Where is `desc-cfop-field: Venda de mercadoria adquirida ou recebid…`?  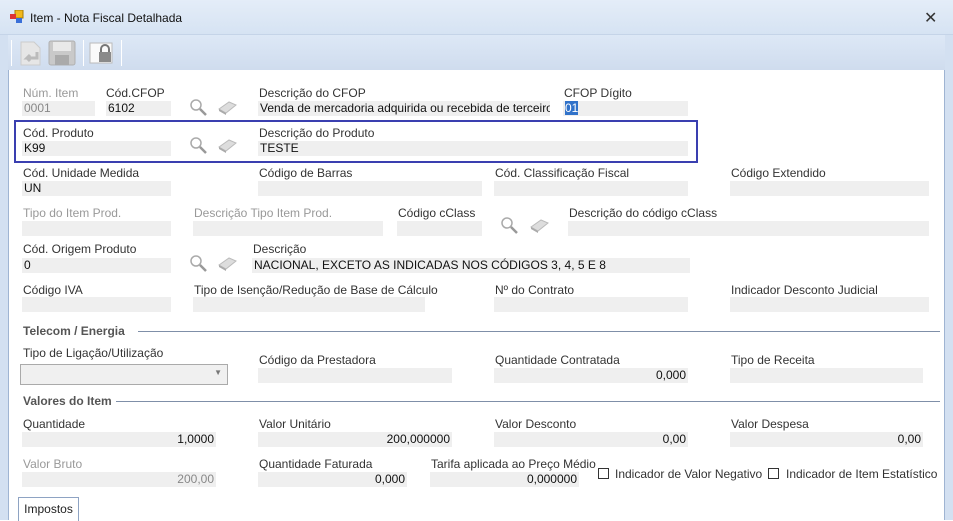 desc-cfop-field: Venda de mercadoria adquirida ou recebid… is located at coordinates (404, 108).